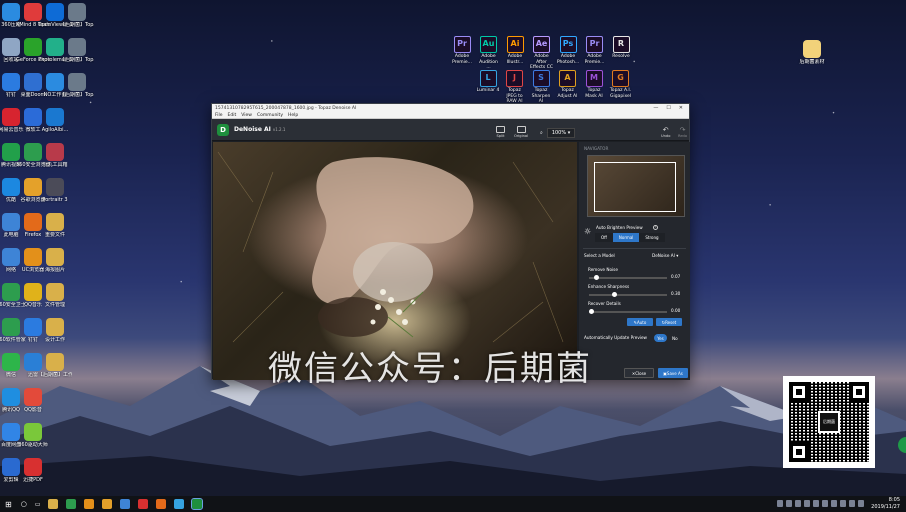 Image resolution: width=906 pixels, height=512 pixels. I want to click on topaz-app-icon: G Topaz A.I. Gigapixel, so click(621, 84).